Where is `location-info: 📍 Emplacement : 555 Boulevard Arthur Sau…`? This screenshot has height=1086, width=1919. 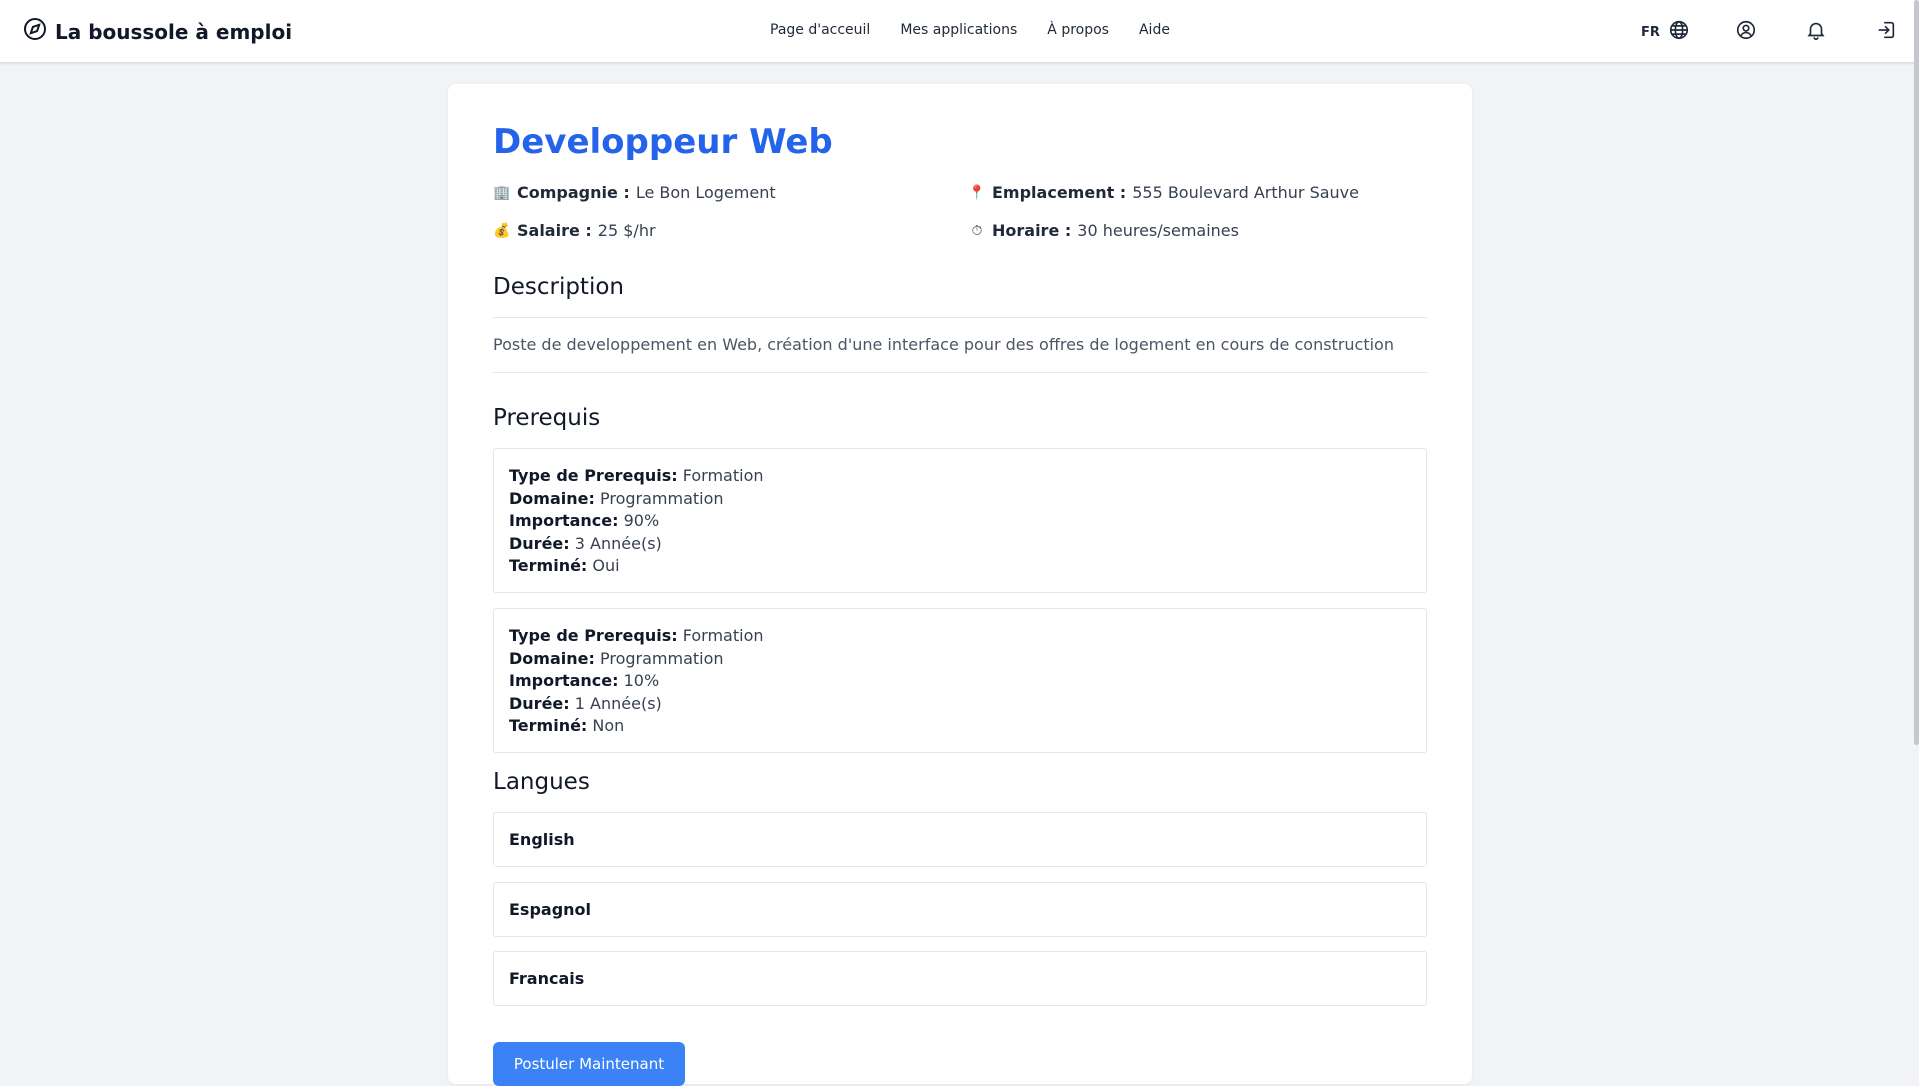
location-info: 📍 Emplacement : 555 Boulevard Arthur Sau… is located at coordinates (1163, 192).